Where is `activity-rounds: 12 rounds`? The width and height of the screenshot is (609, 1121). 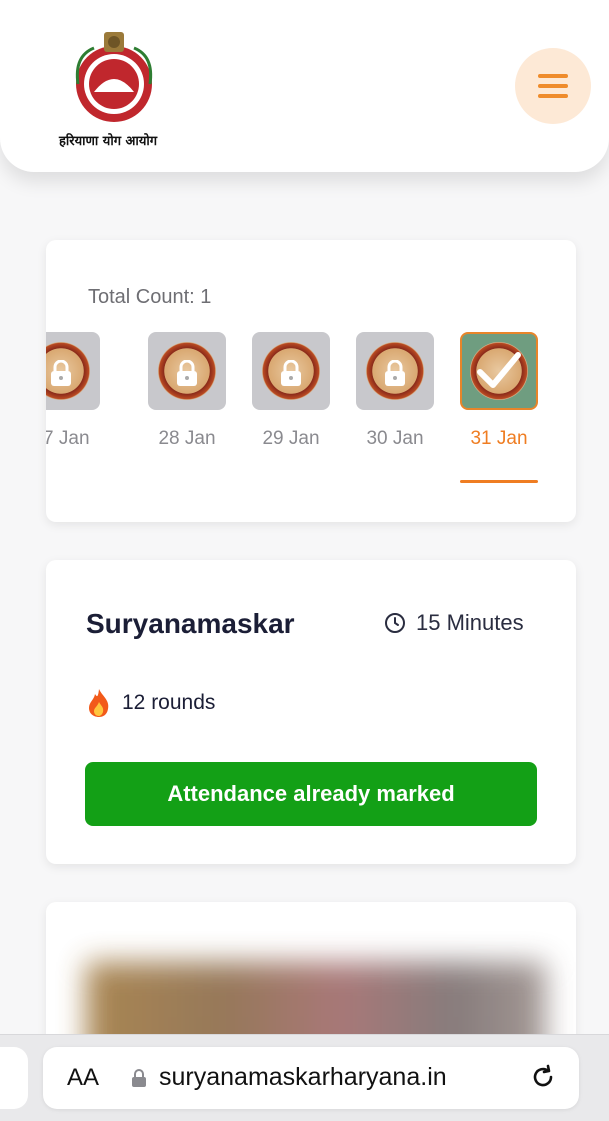
activity-rounds: 12 rounds is located at coordinates (150, 703).